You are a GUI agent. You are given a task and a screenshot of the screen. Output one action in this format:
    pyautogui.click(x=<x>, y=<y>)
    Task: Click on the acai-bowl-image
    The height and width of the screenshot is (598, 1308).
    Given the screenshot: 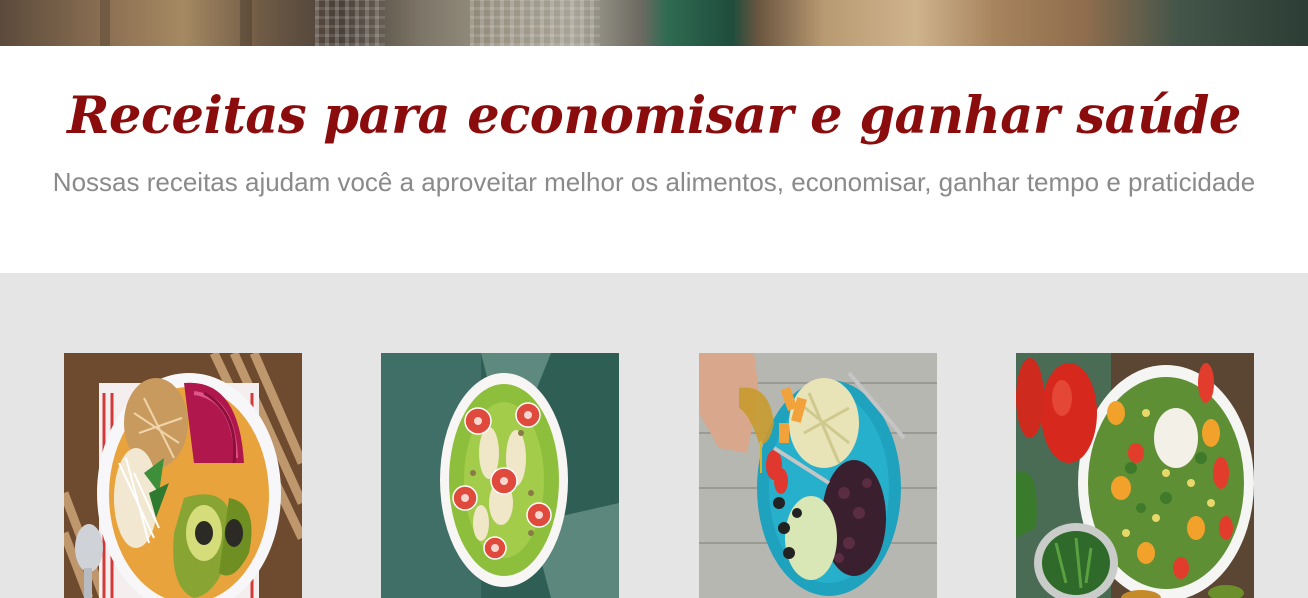 What is the action you would take?
    pyautogui.click(x=183, y=475)
    